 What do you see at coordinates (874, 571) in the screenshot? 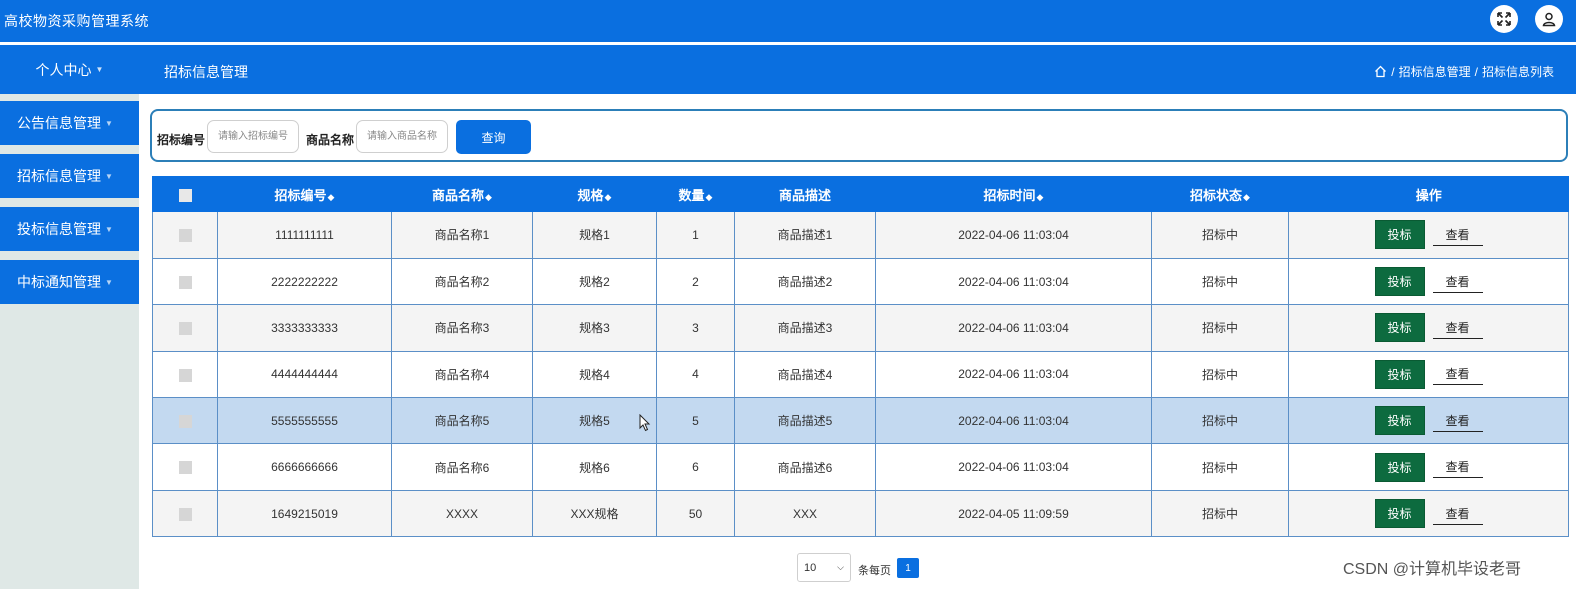
I see `per-page-label: 条每页` at bounding box center [874, 571].